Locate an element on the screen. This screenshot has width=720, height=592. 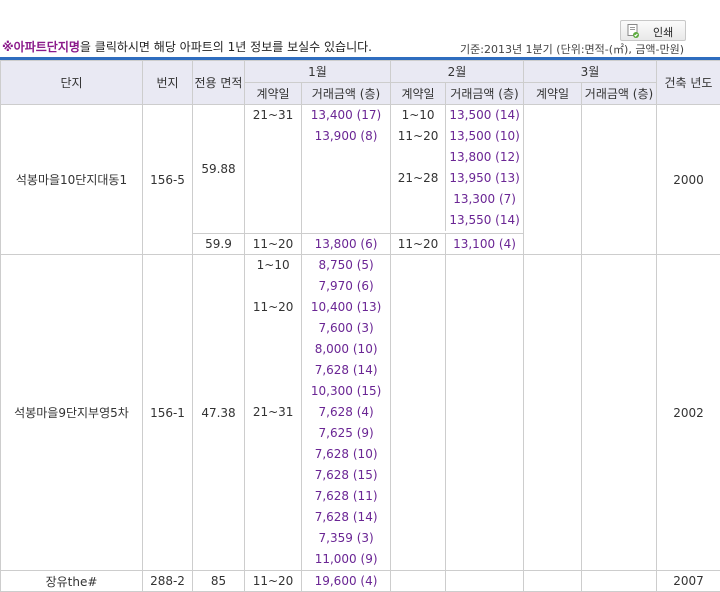
price-floor: 13,950 (13) is located at coordinates (484, 178).